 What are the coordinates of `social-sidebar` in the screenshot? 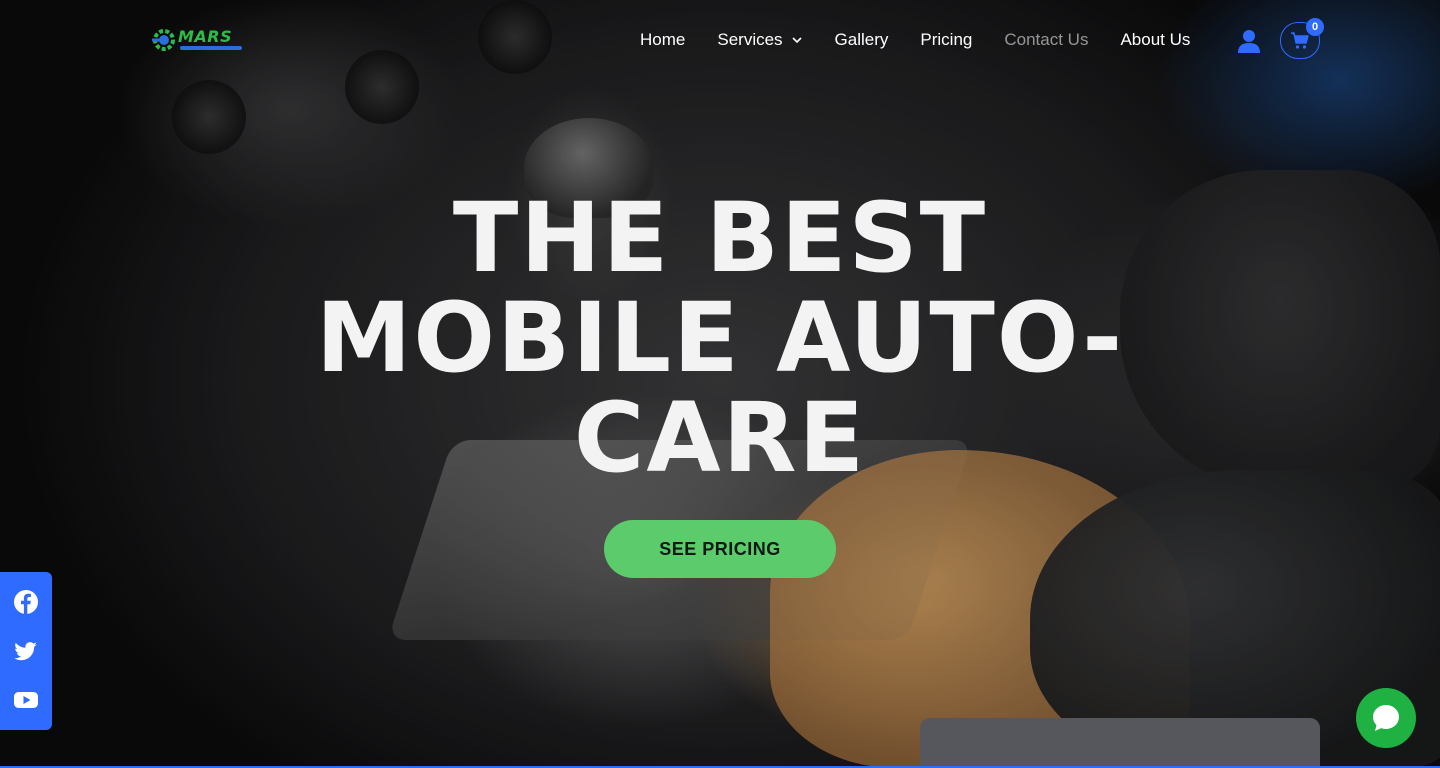 It's located at (26, 651).